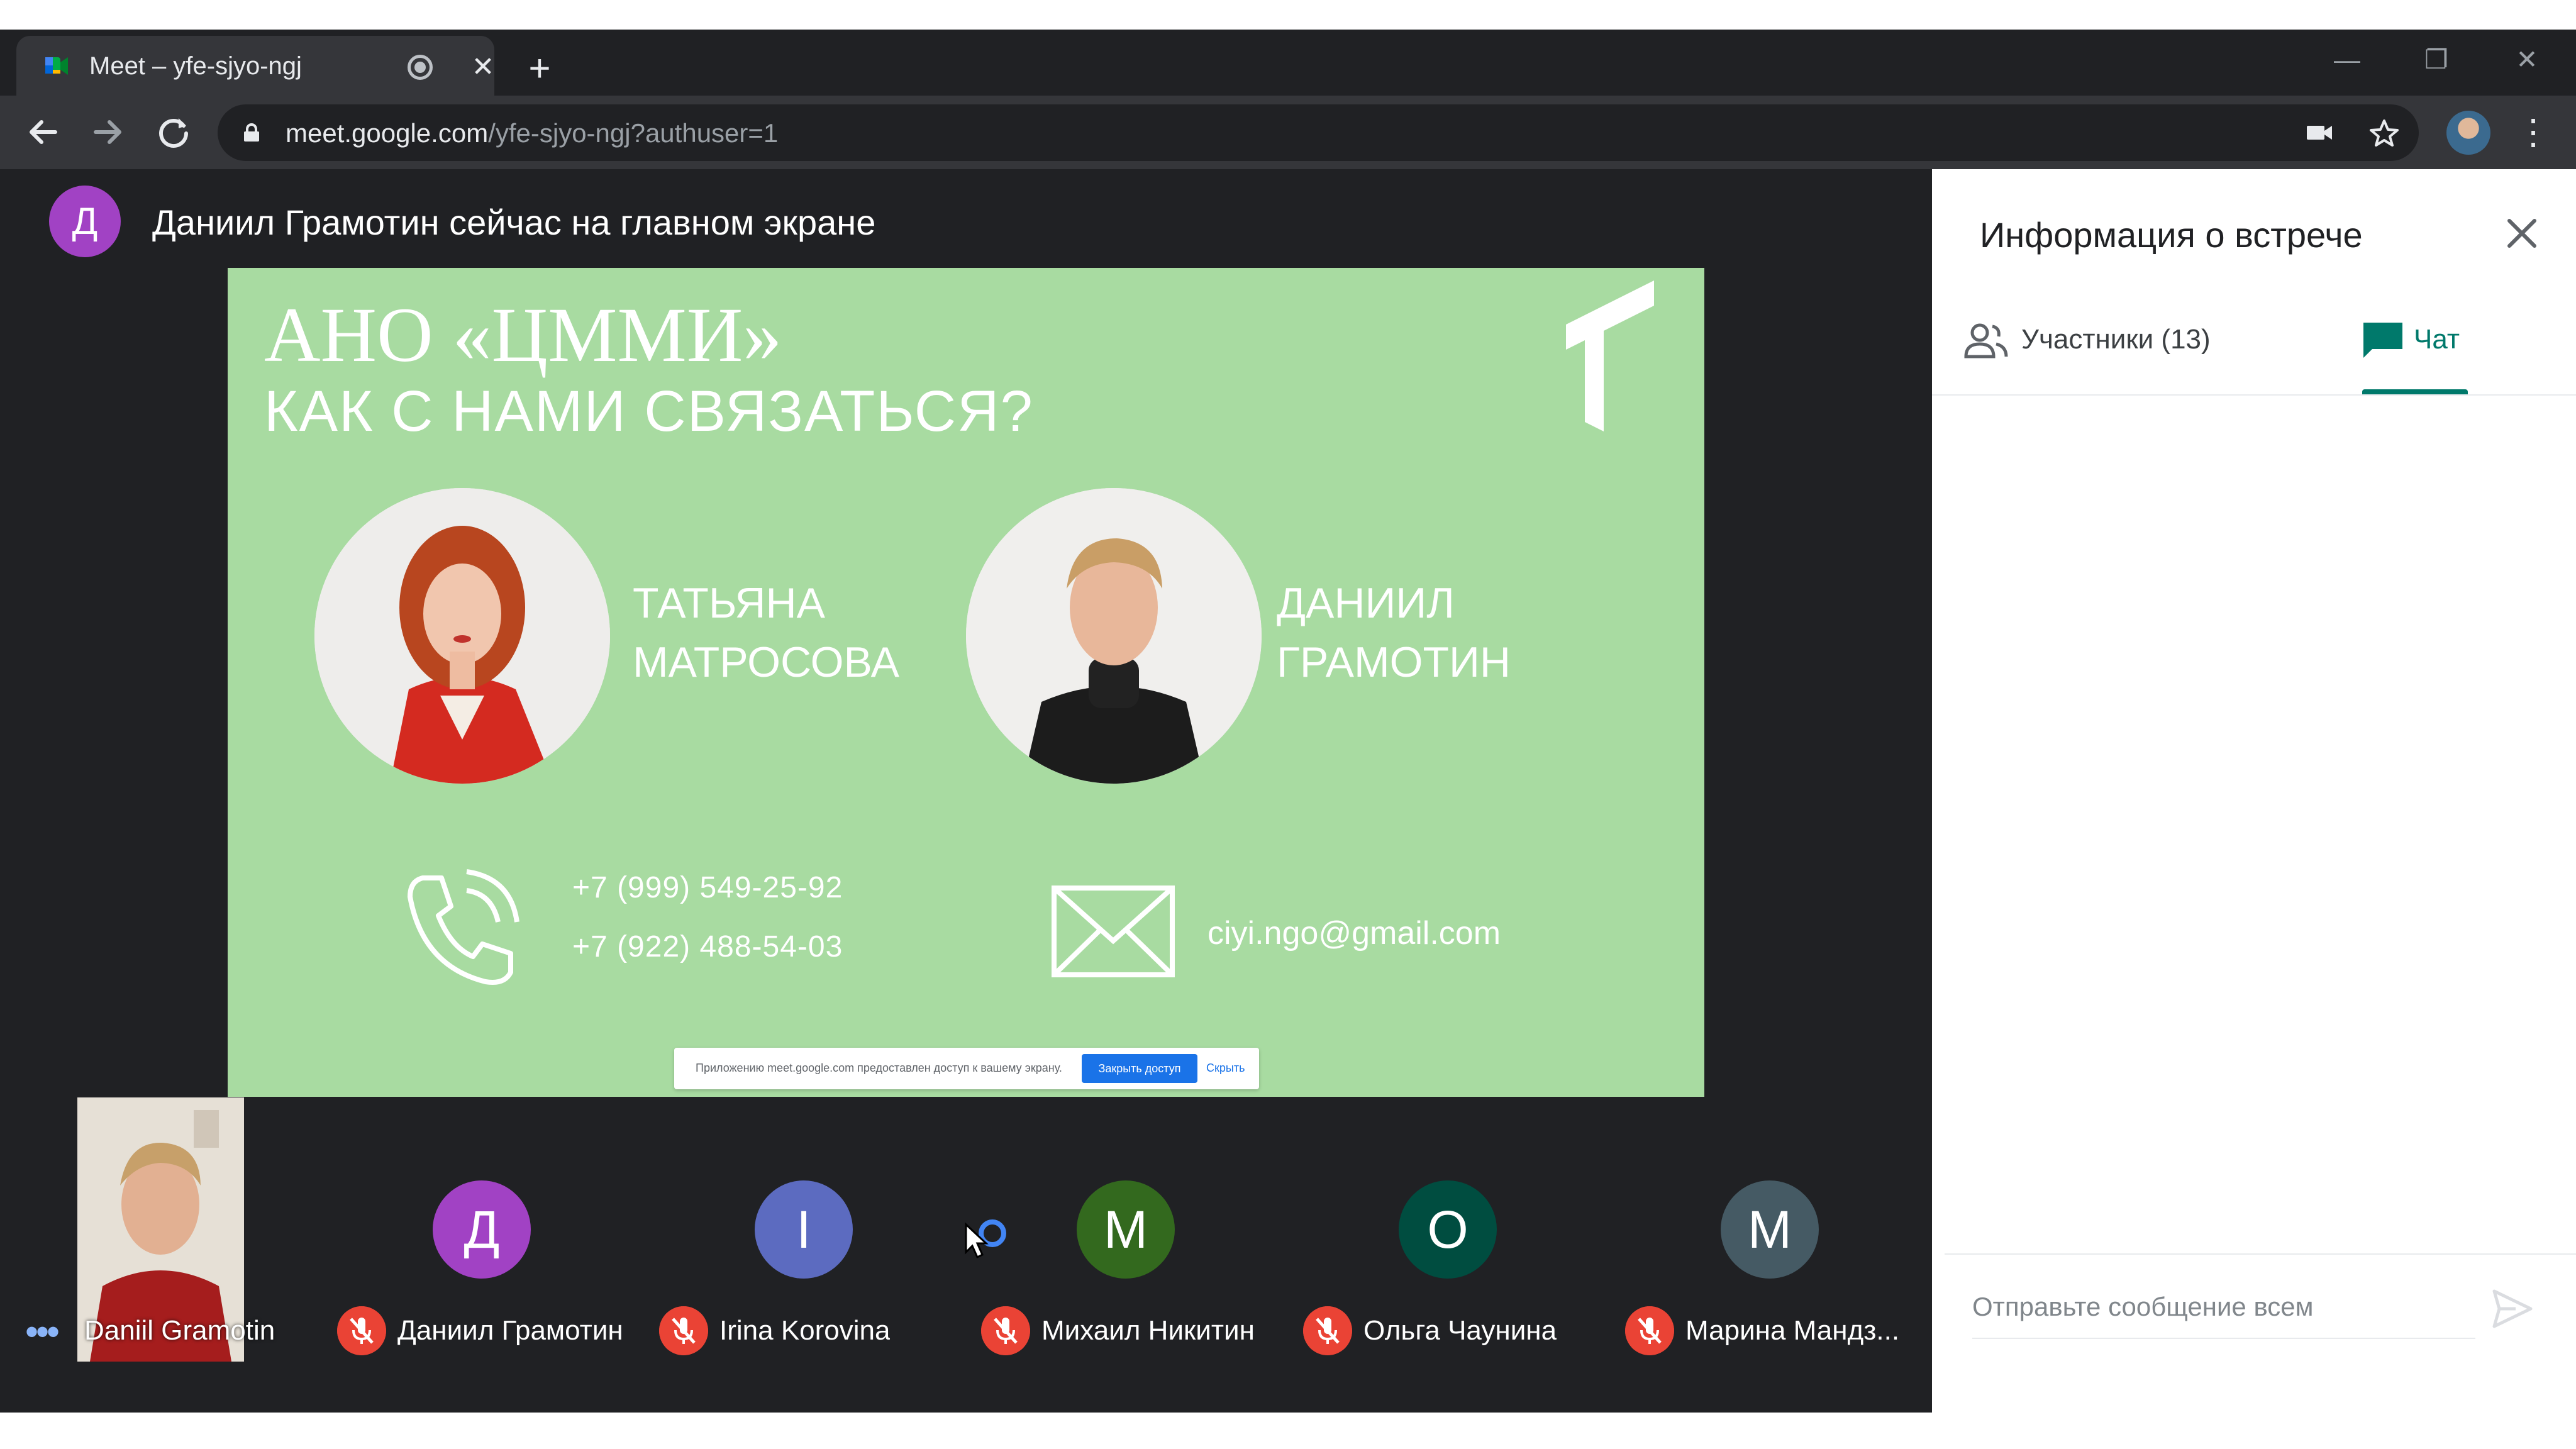 The height and width of the screenshot is (1449, 2576). What do you see at coordinates (1986, 340) in the screenshot?
I see `people-icon` at bounding box center [1986, 340].